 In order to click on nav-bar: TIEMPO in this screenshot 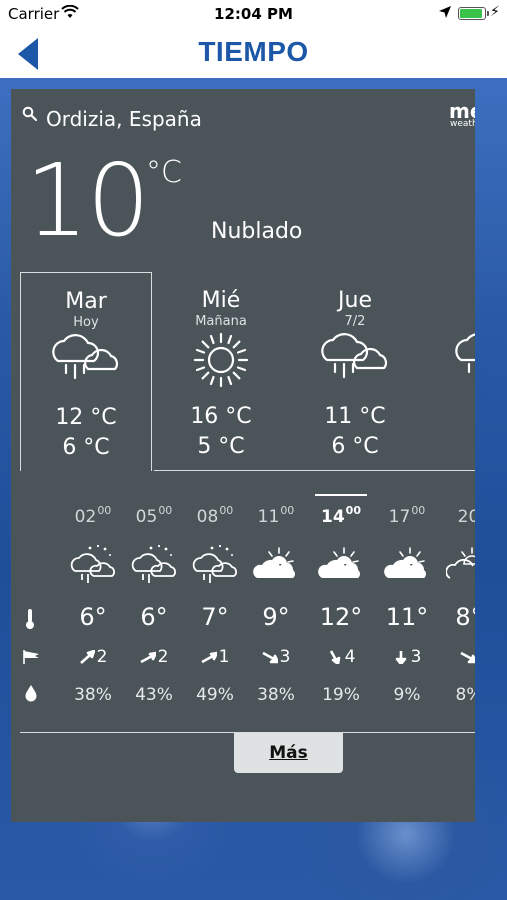, I will do `click(253, 53)`.